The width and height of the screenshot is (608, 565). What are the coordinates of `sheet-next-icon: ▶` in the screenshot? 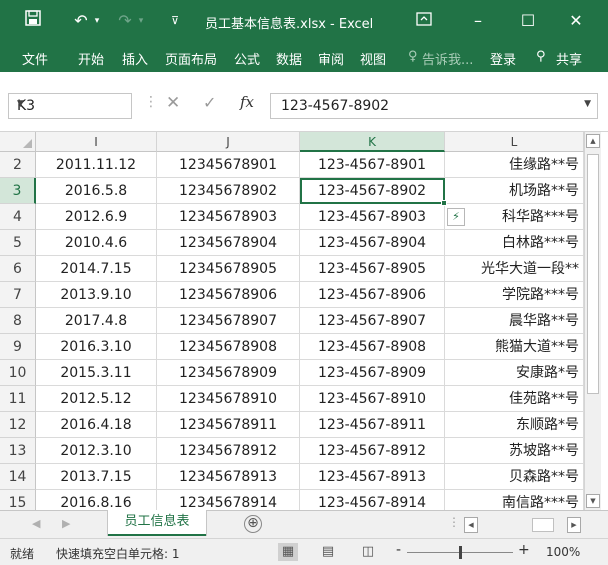 It's located at (66, 523).